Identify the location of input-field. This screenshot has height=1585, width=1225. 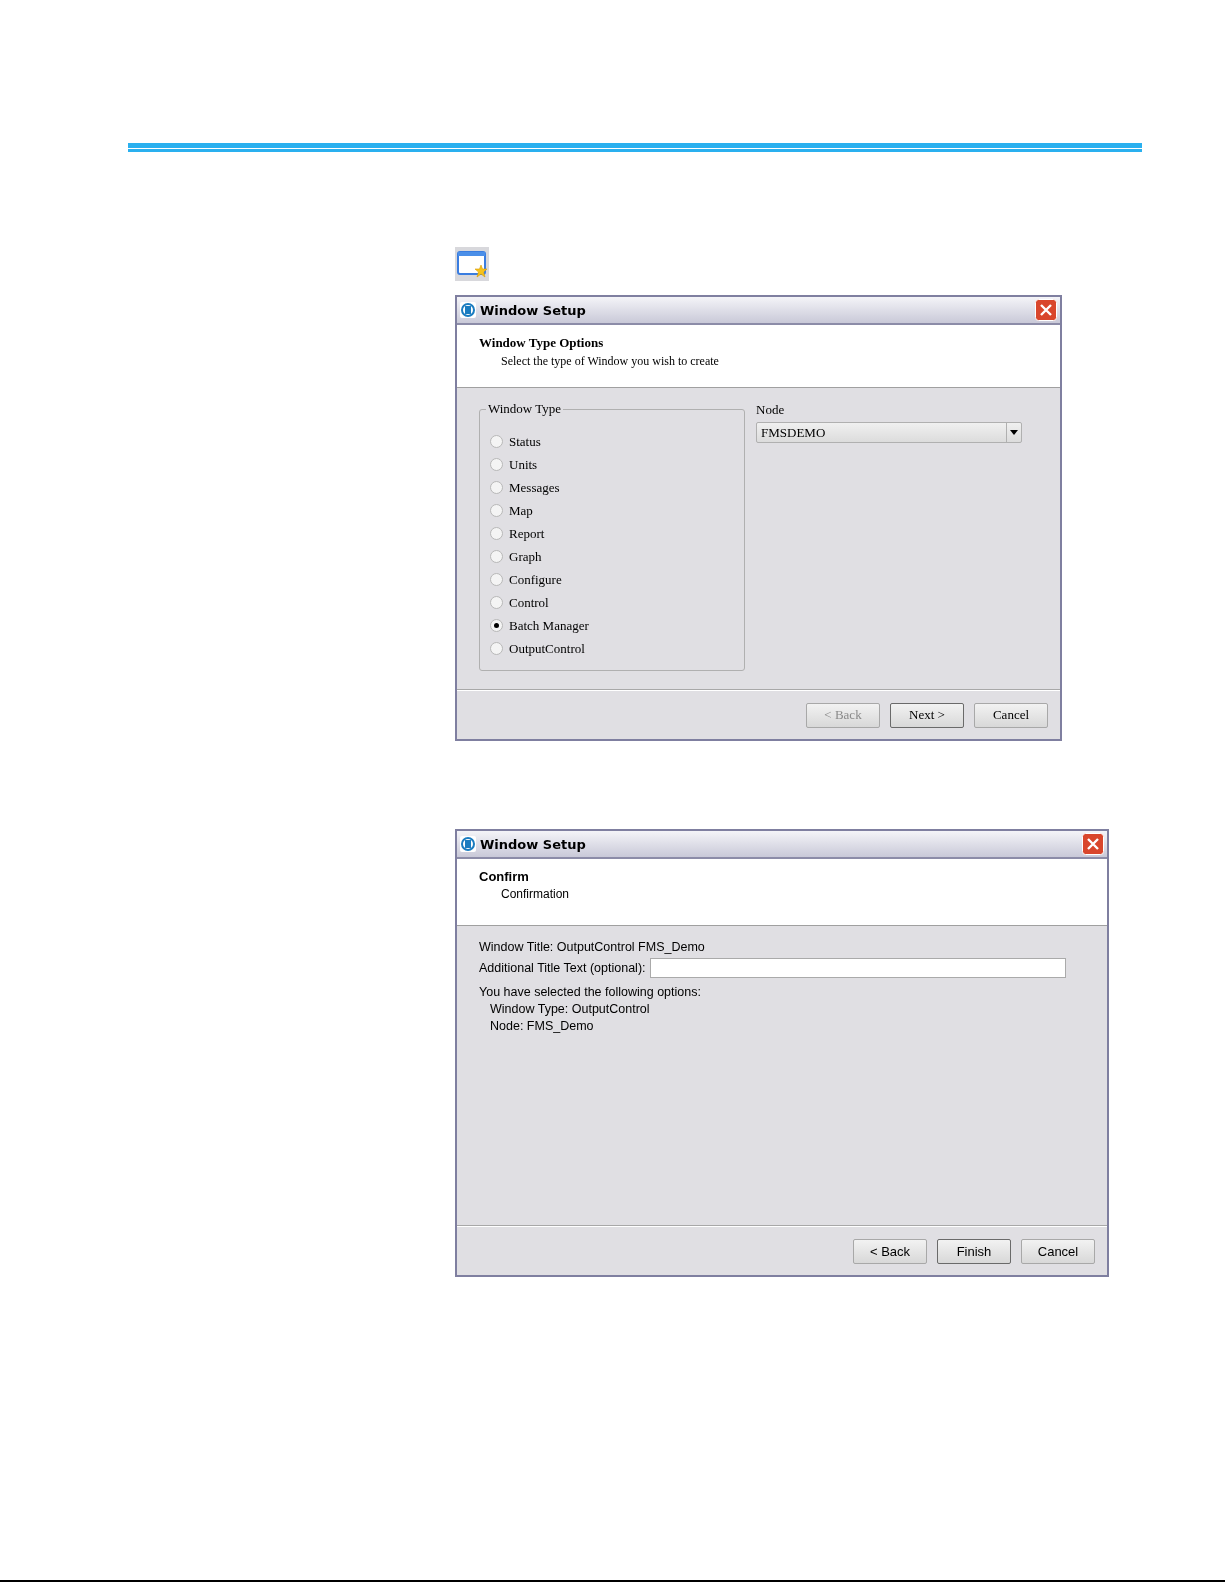
(857, 968).